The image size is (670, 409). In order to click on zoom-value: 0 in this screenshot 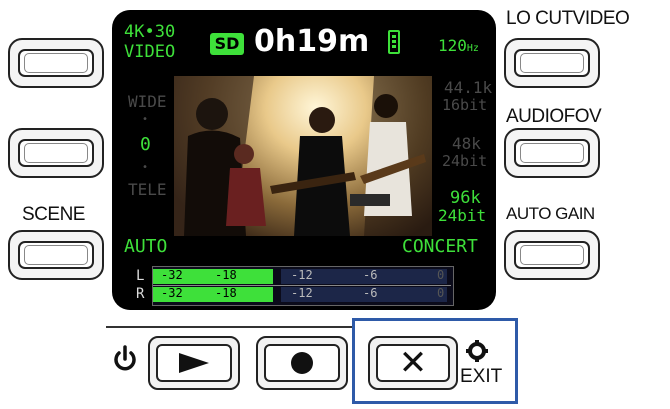, I will do `click(145, 144)`.